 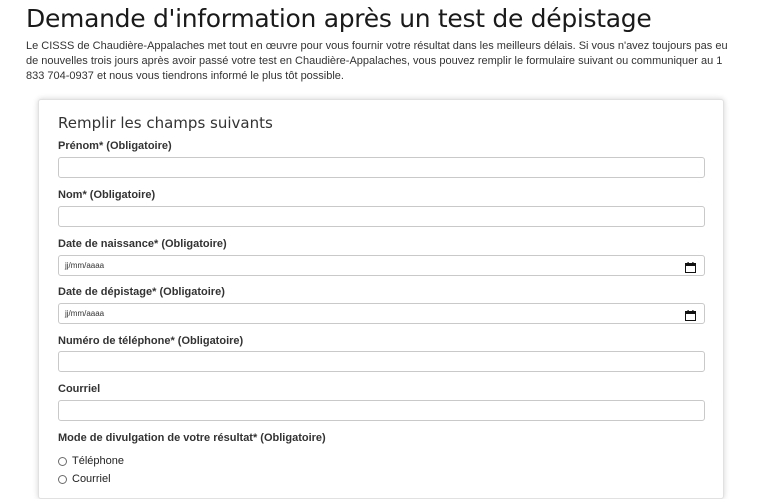 I want to click on disclosure-option-email-label: Courriel, so click(x=91, y=479).